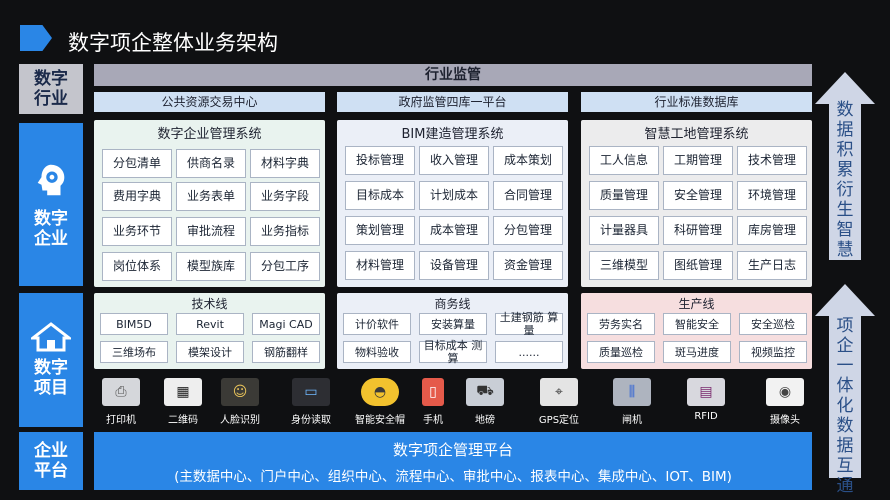 The image size is (890, 500). What do you see at coordinates (285, 266) in the screenshot?
I see `module-cell: 分包工序` at bounding box center [285, 266].